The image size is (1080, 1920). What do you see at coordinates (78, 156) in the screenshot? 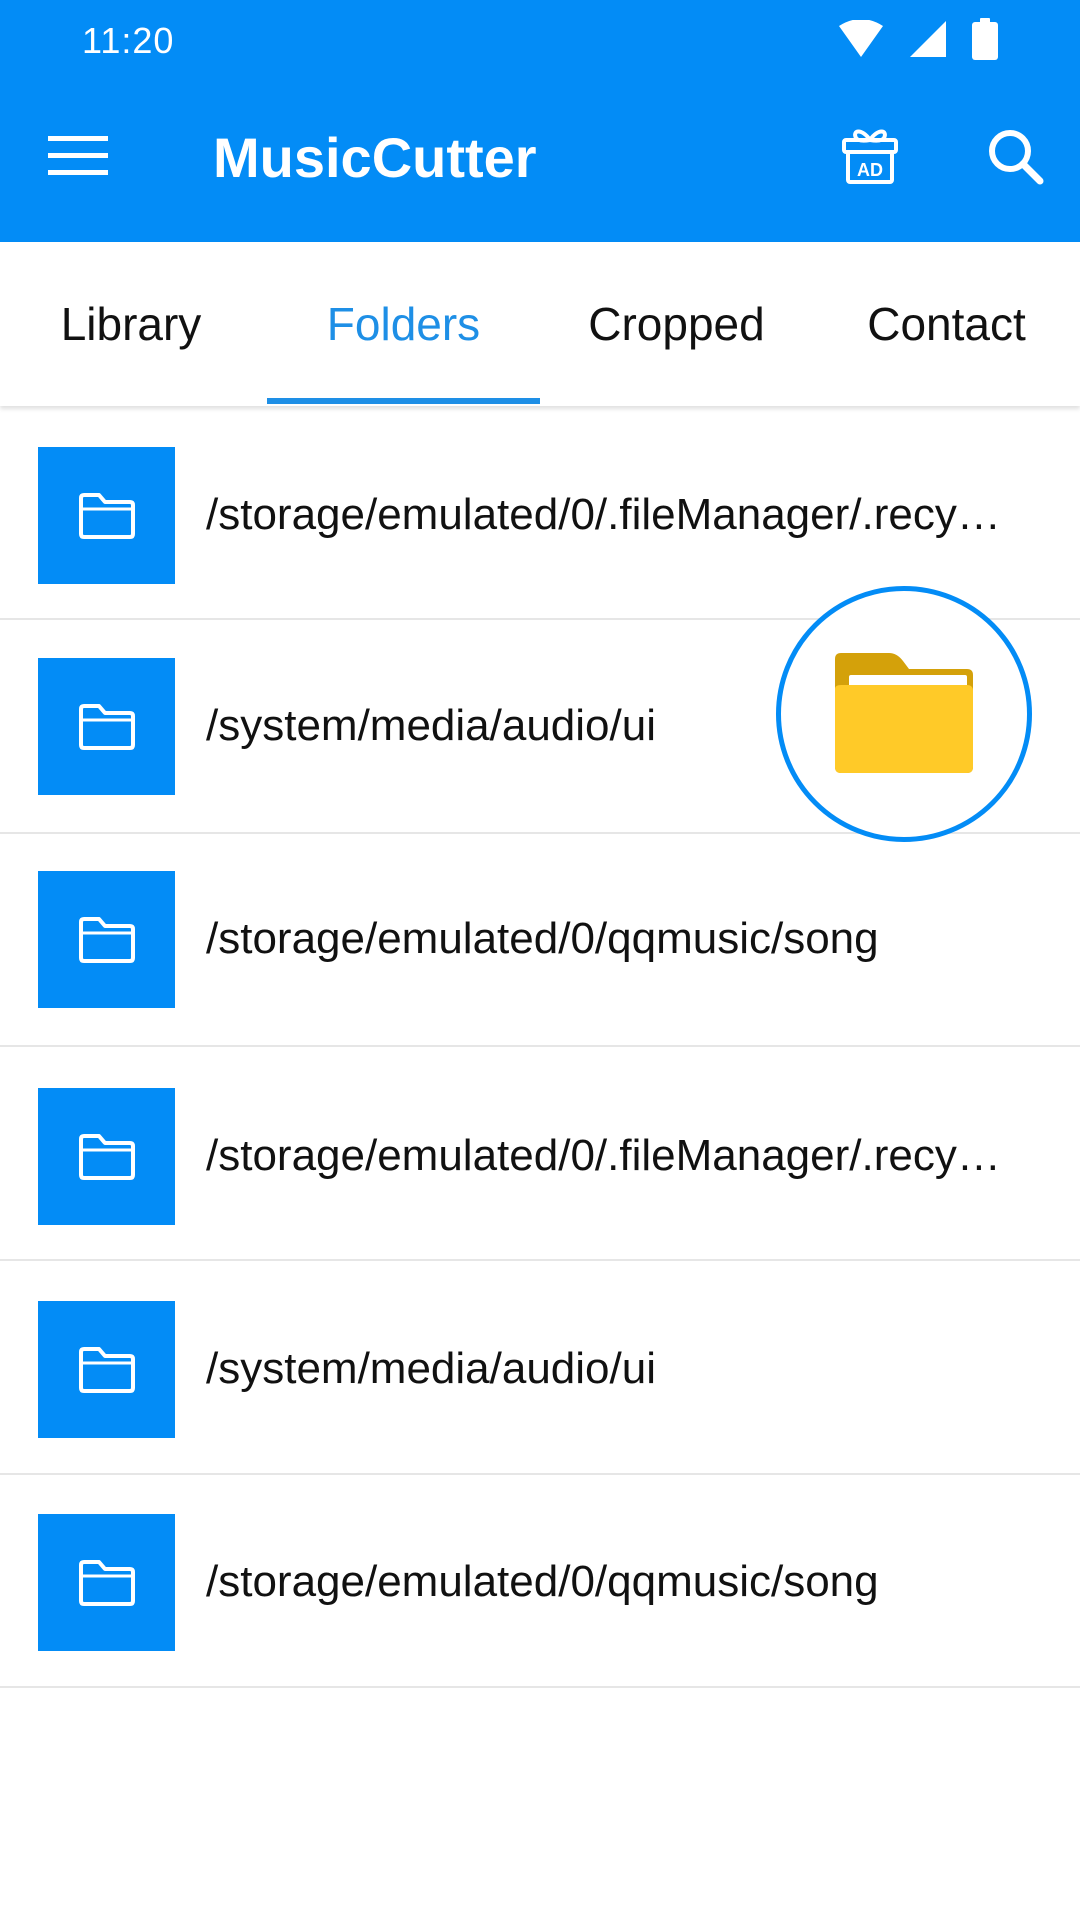
I see `hamburger-menu-icon` at bounding box center [78, 156].